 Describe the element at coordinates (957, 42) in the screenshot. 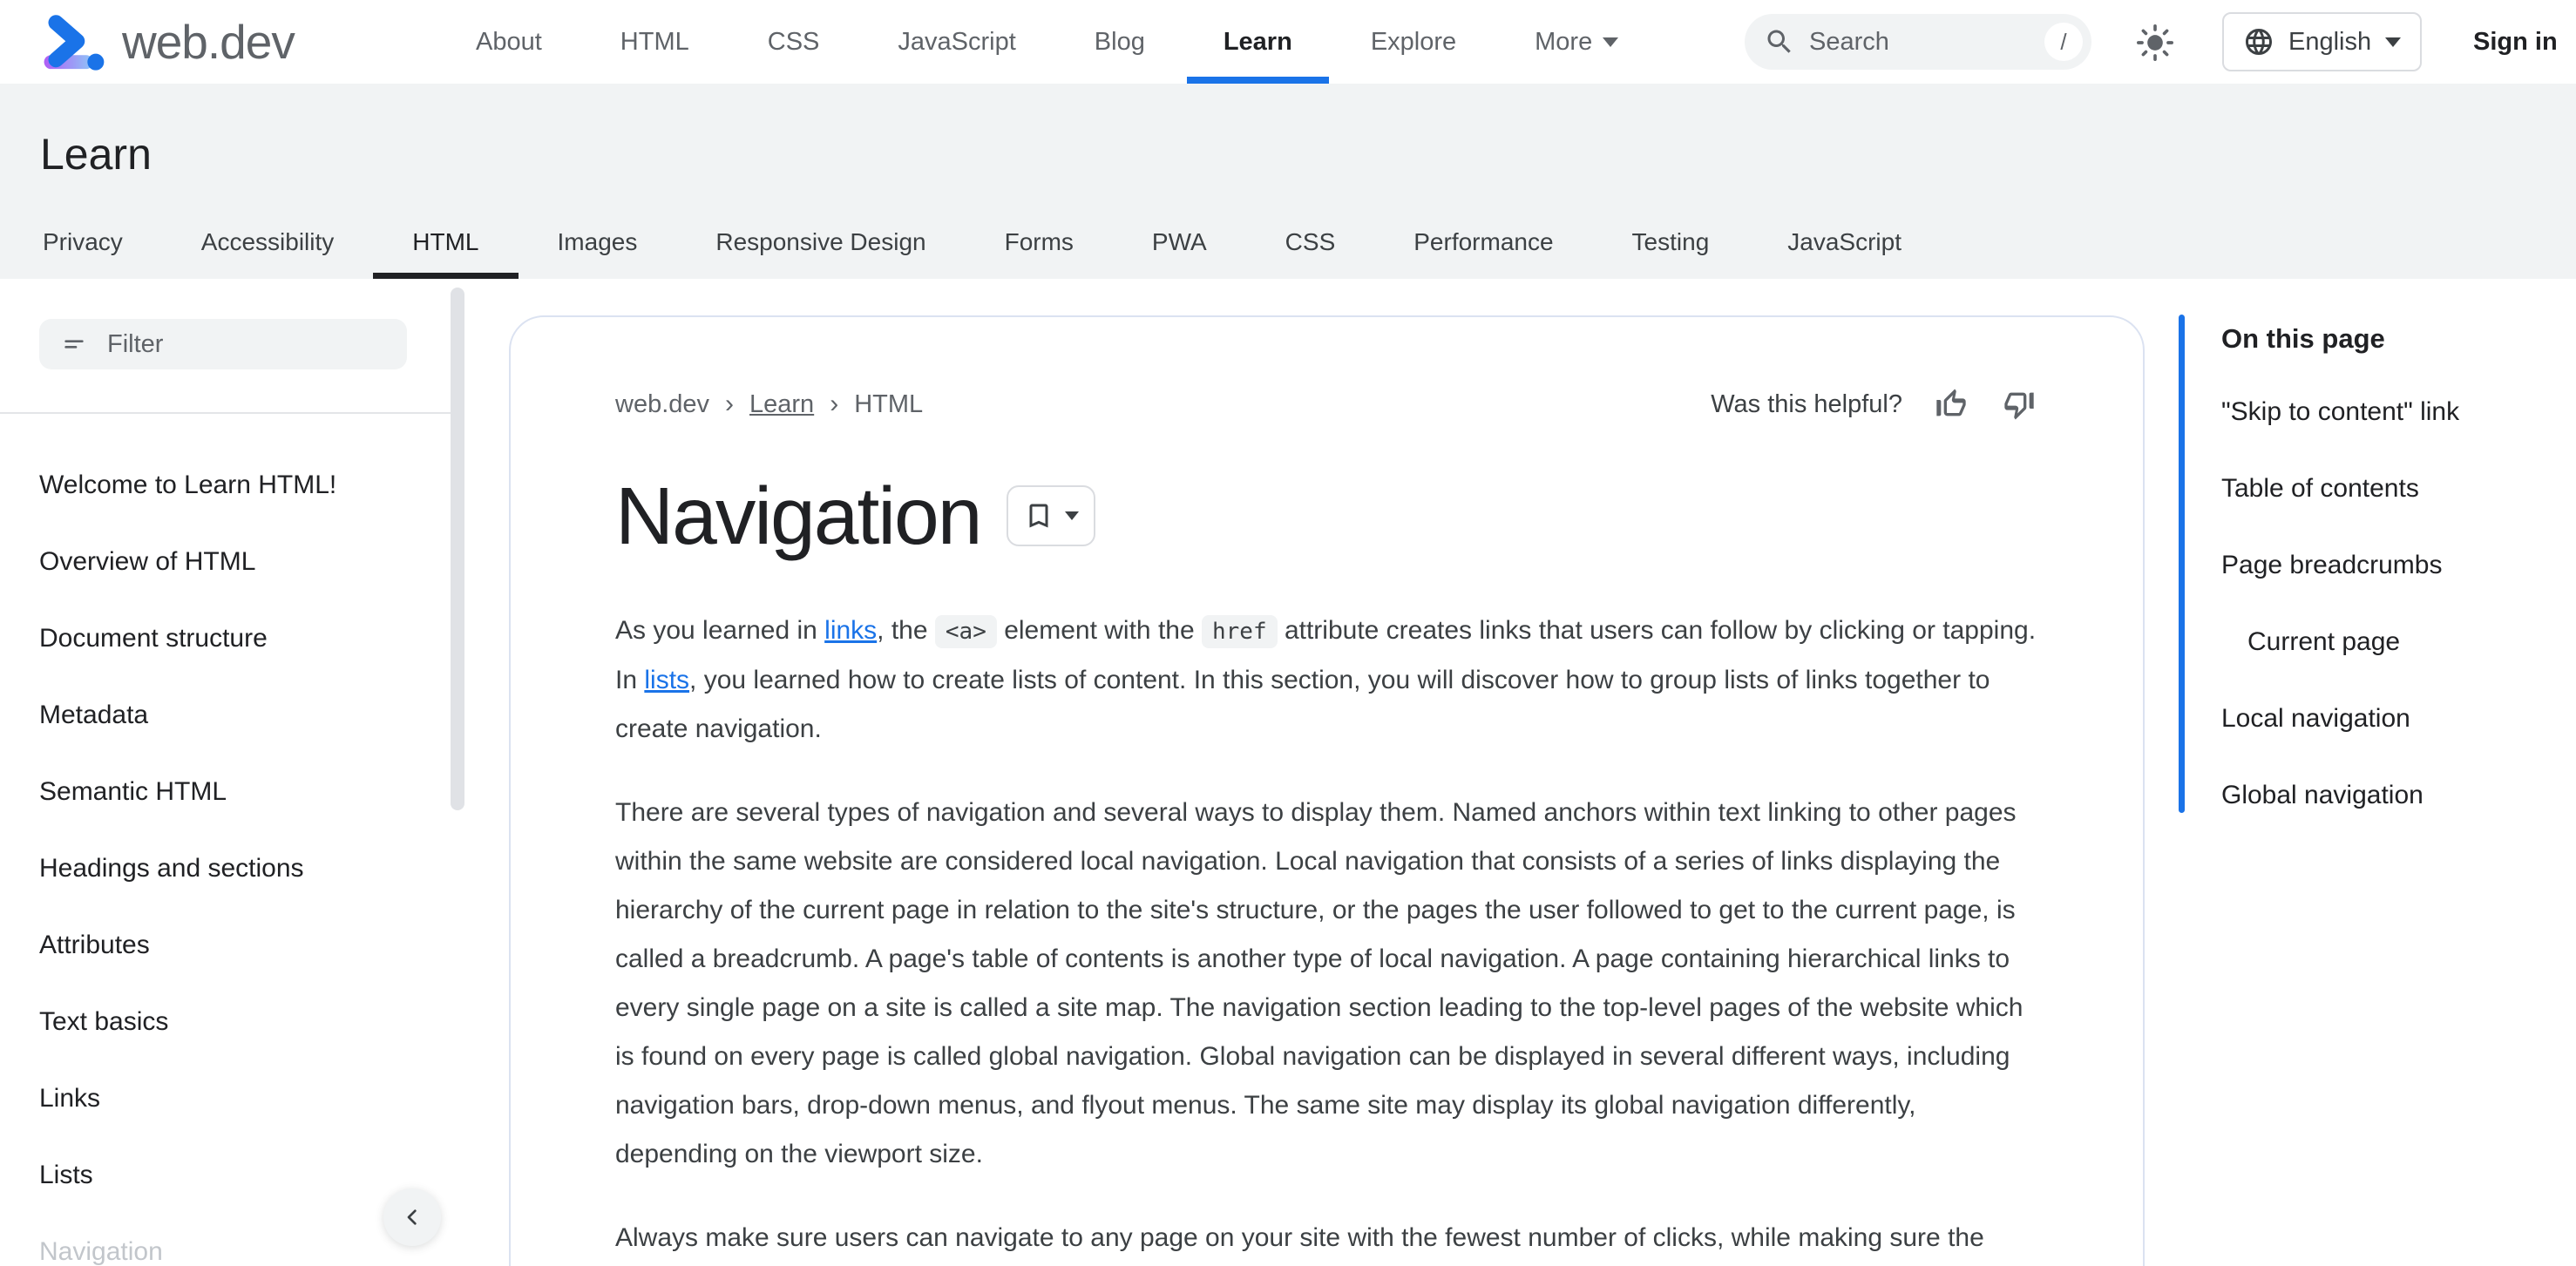

I see `nav-item-javascript: JavaScript` at that location.